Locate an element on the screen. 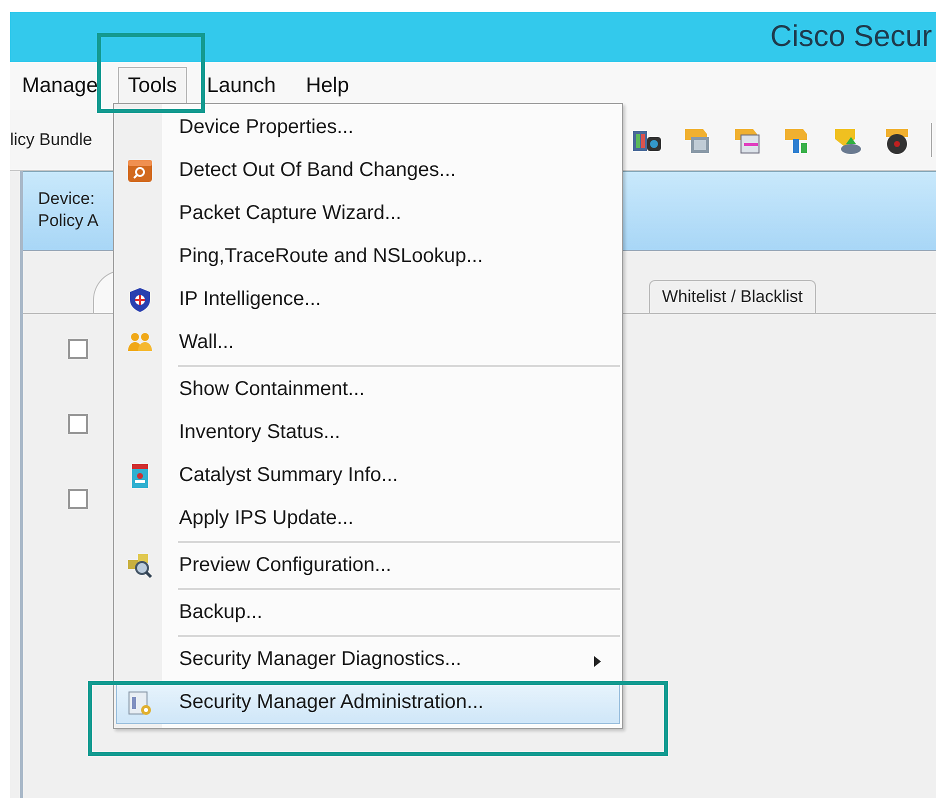 The width and height of the screenshot is (936, 798). menu-item: Launch is located at coordinates (241, 86).